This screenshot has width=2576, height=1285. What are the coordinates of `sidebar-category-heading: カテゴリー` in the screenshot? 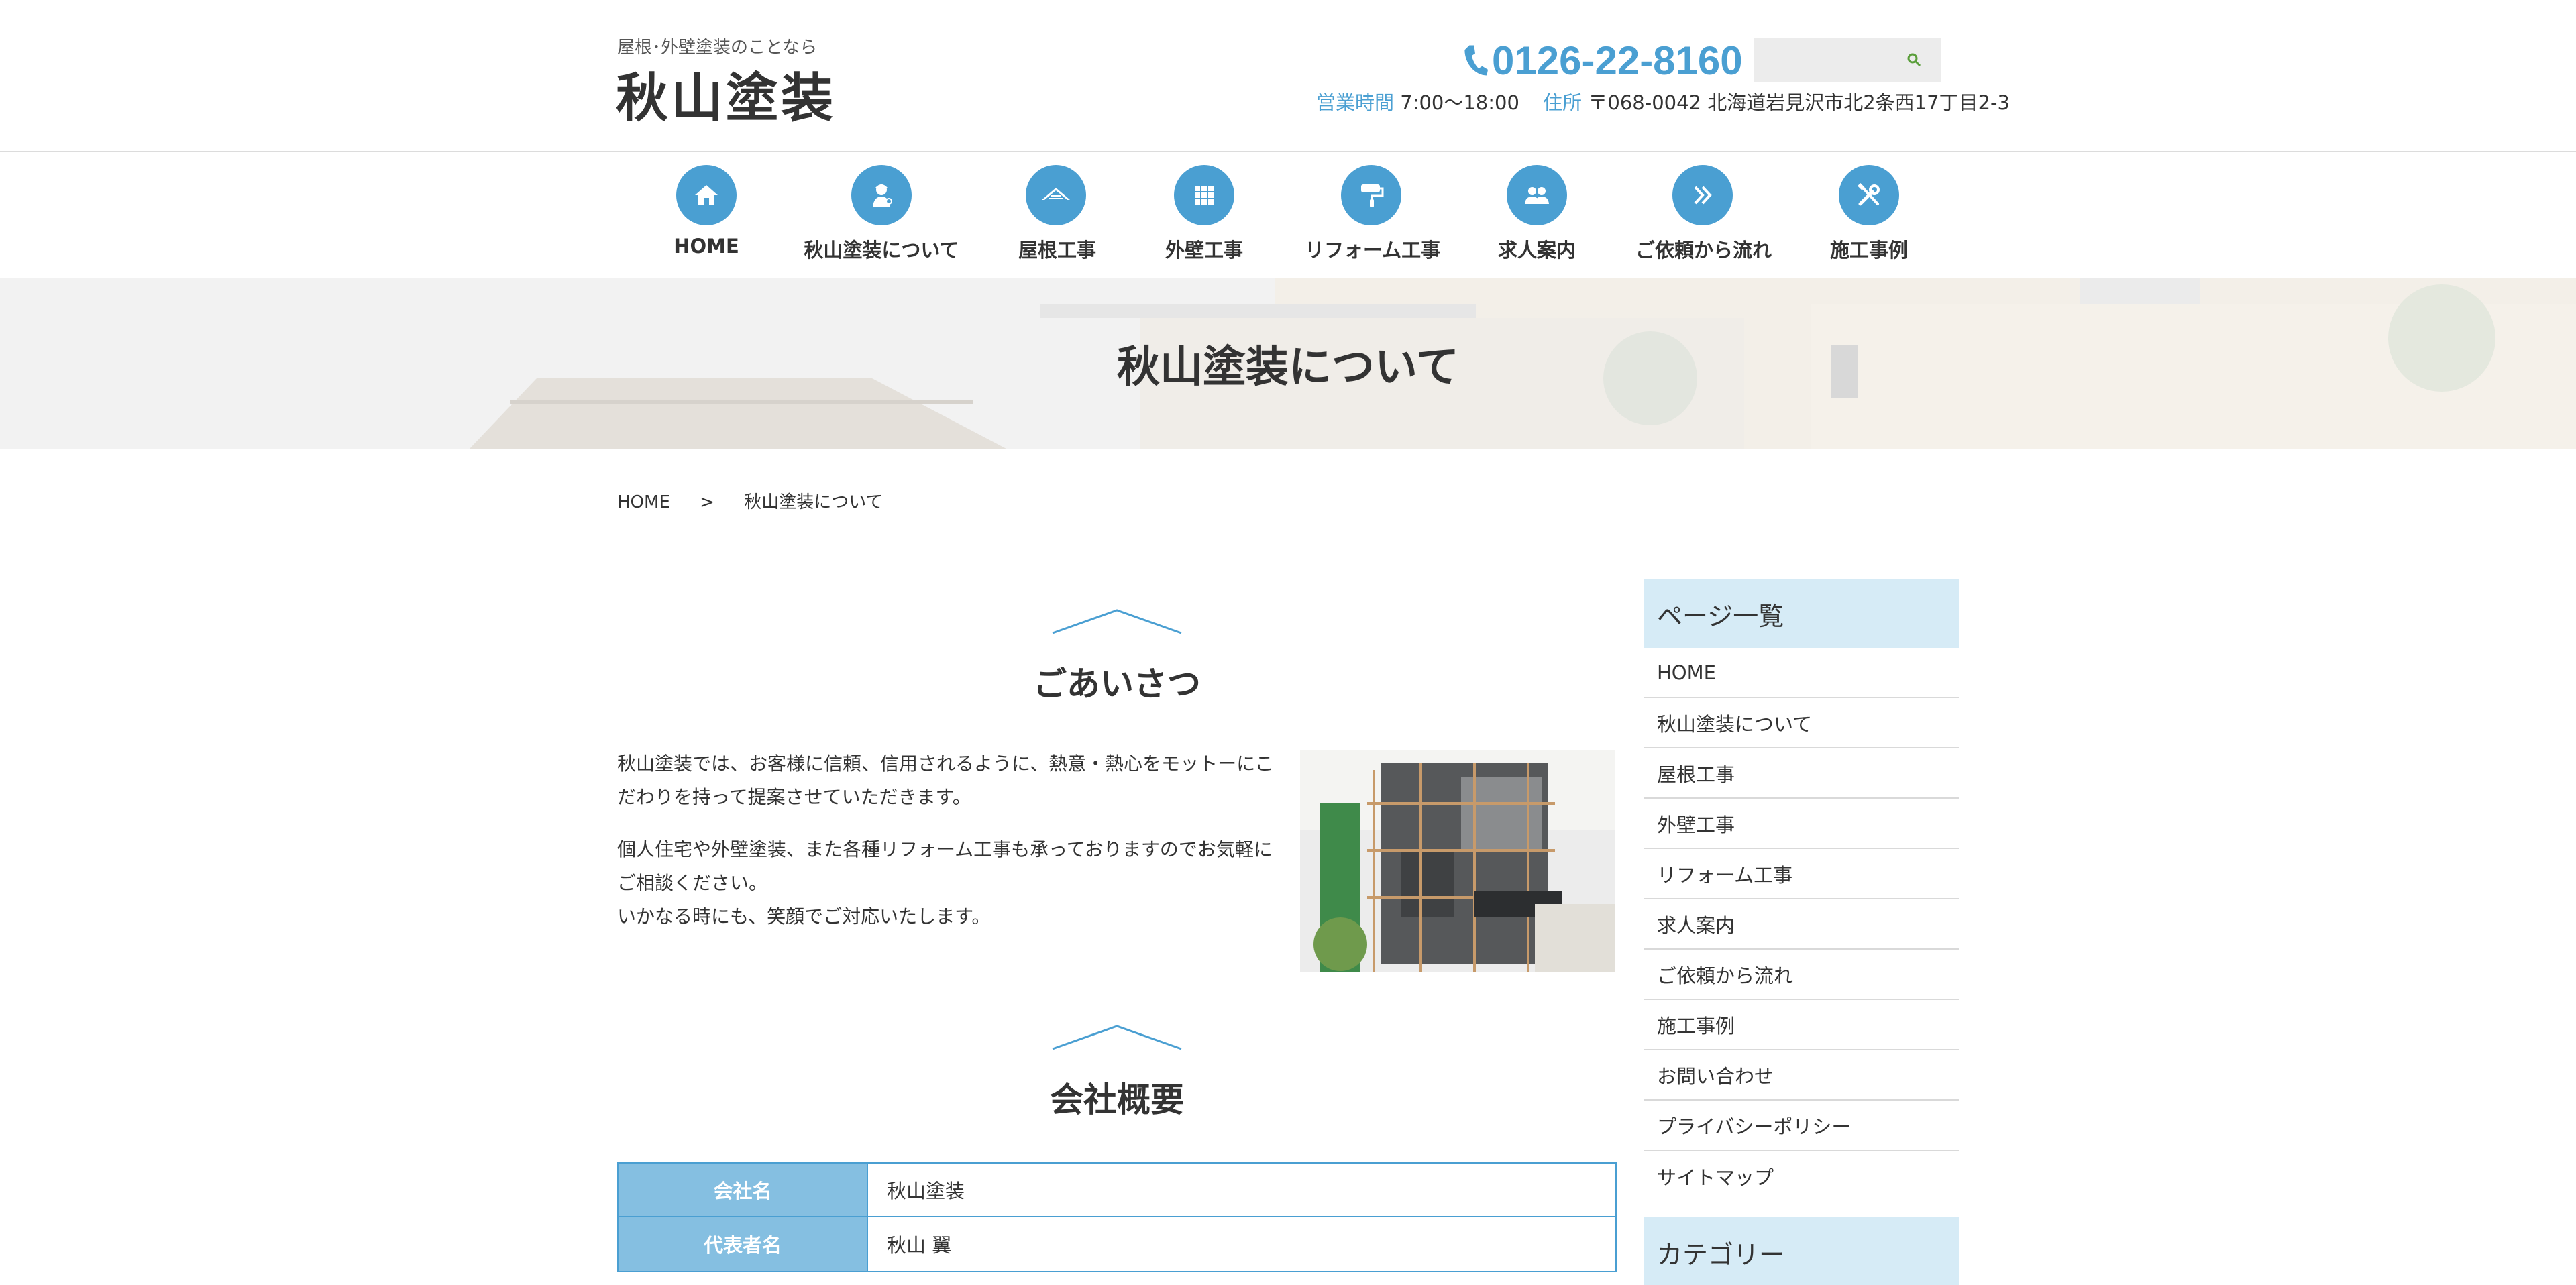 It's located at (1801, 1251).